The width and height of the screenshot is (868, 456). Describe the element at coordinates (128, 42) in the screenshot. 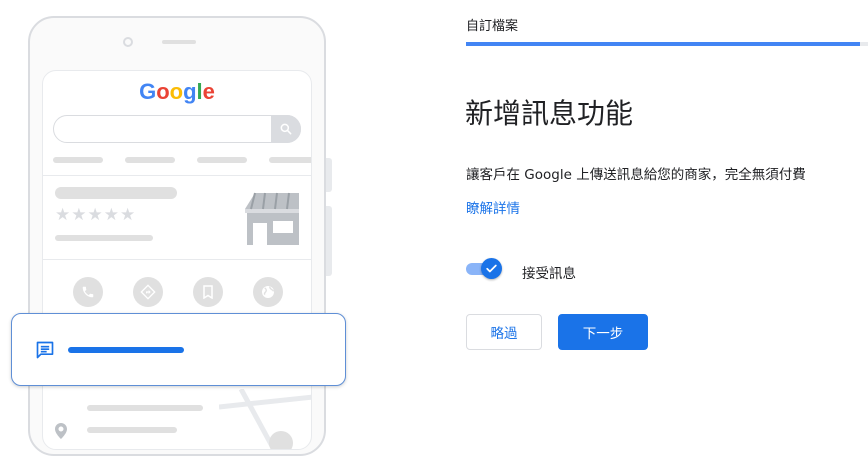

I see `phone-camera` at that location.